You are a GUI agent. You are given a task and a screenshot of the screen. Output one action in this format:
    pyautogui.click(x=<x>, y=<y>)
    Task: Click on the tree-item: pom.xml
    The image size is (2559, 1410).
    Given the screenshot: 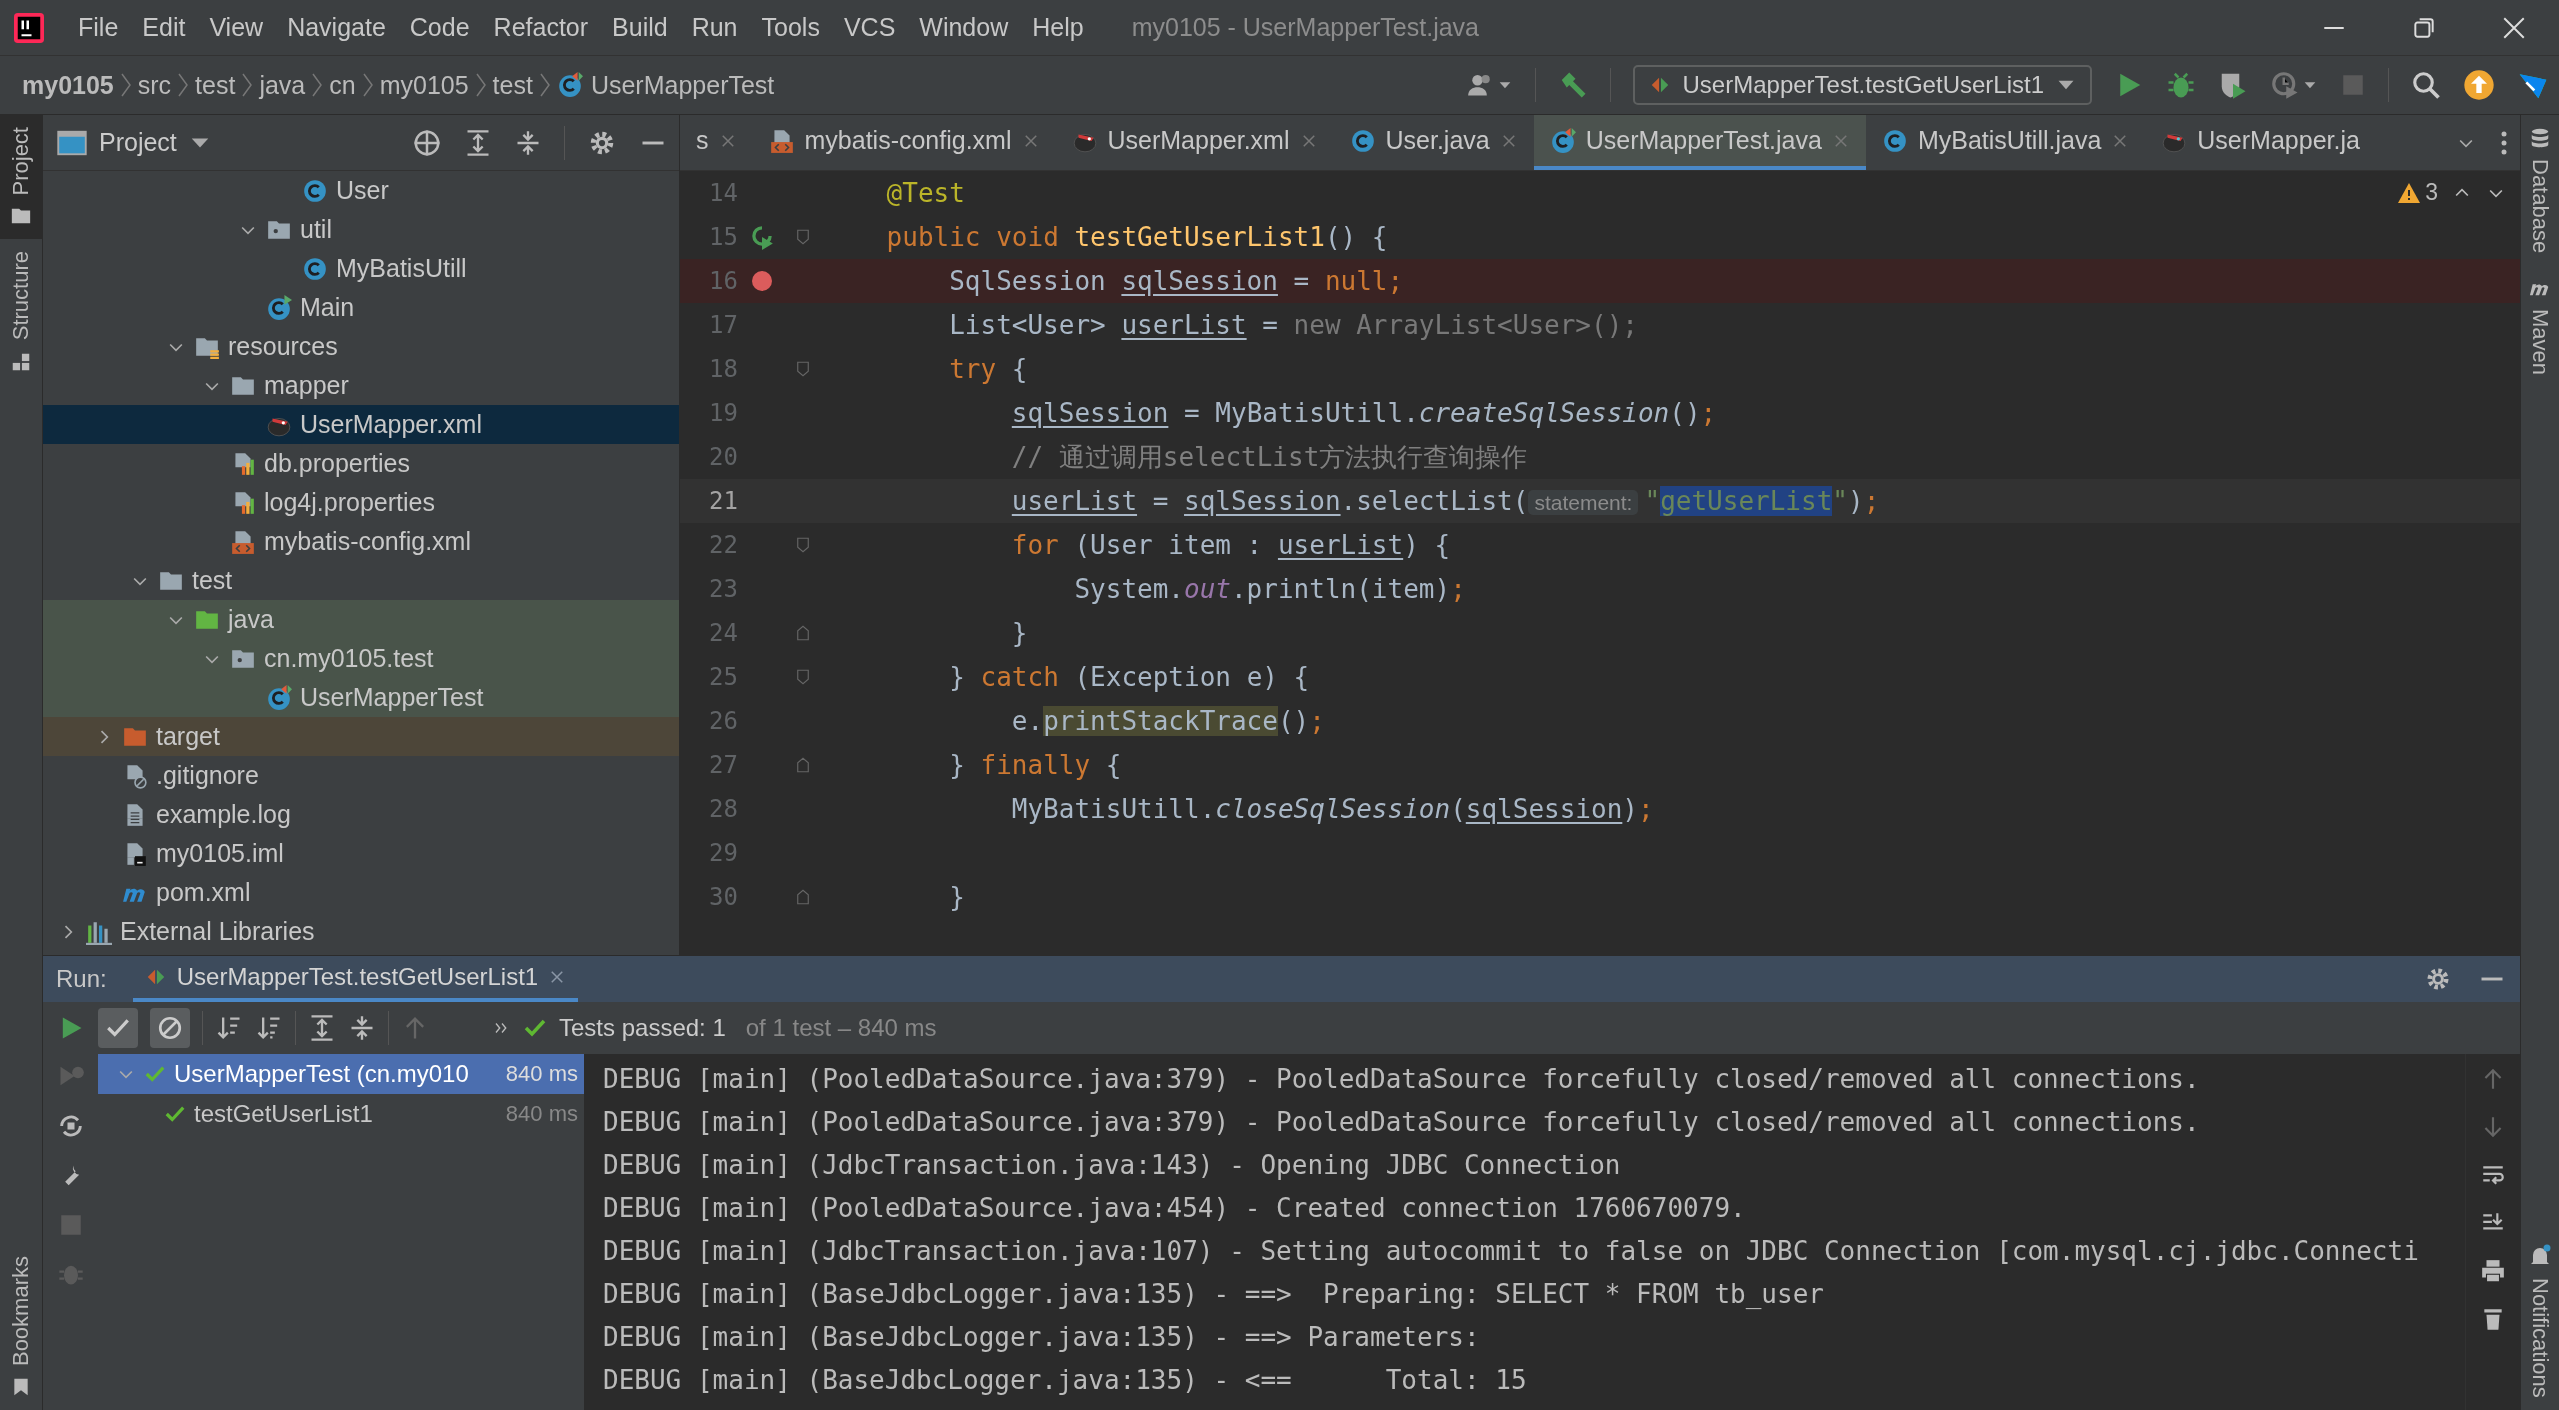 What is the action you would take?
    pyautogui.click(x=361, y=892)
    